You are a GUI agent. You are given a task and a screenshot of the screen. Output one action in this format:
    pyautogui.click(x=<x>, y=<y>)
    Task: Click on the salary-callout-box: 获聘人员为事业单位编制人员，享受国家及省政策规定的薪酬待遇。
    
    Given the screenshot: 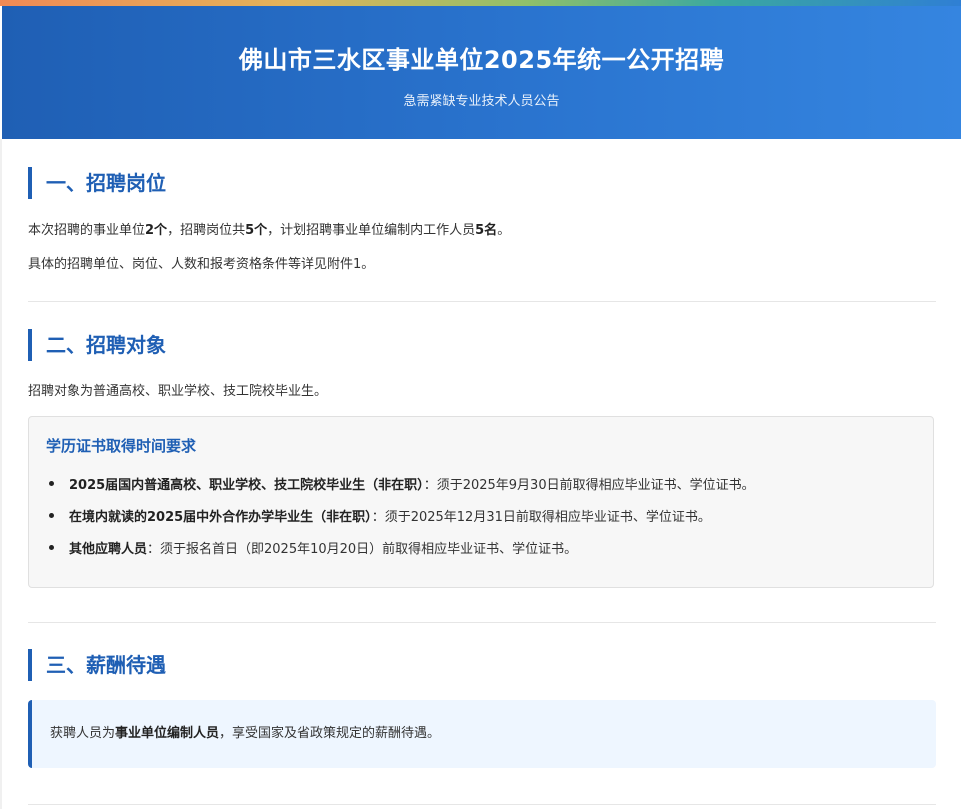 What is the action you would take?
    pyautogui.click(x=482, y=734)
    